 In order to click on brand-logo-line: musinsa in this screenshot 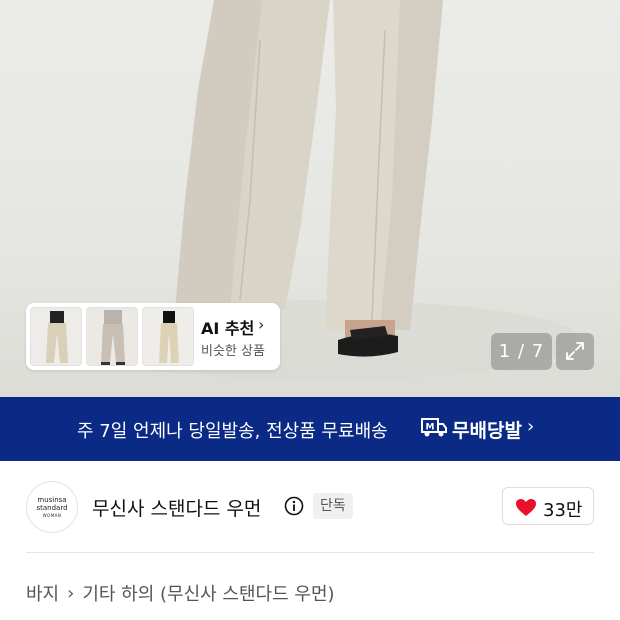, I will do `click(52, 500)`.